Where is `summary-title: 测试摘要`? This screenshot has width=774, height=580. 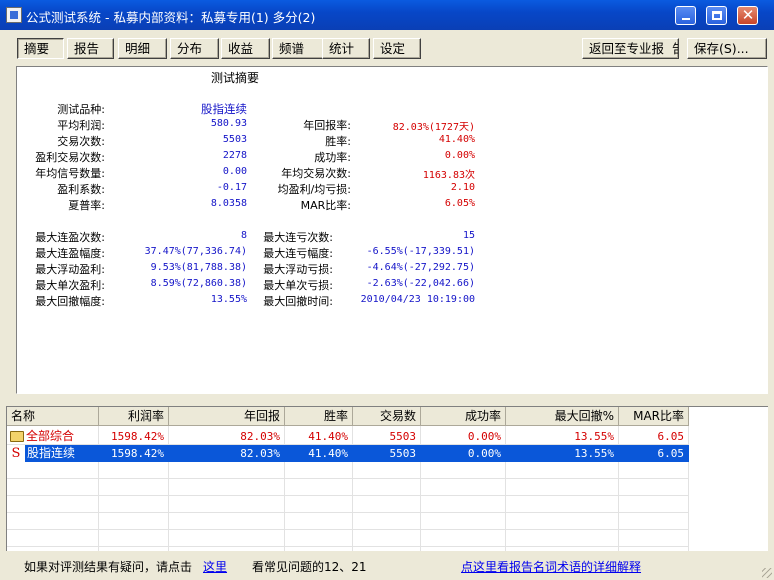 summary-title: 测试摘要 is located at coordinates (235, 78).